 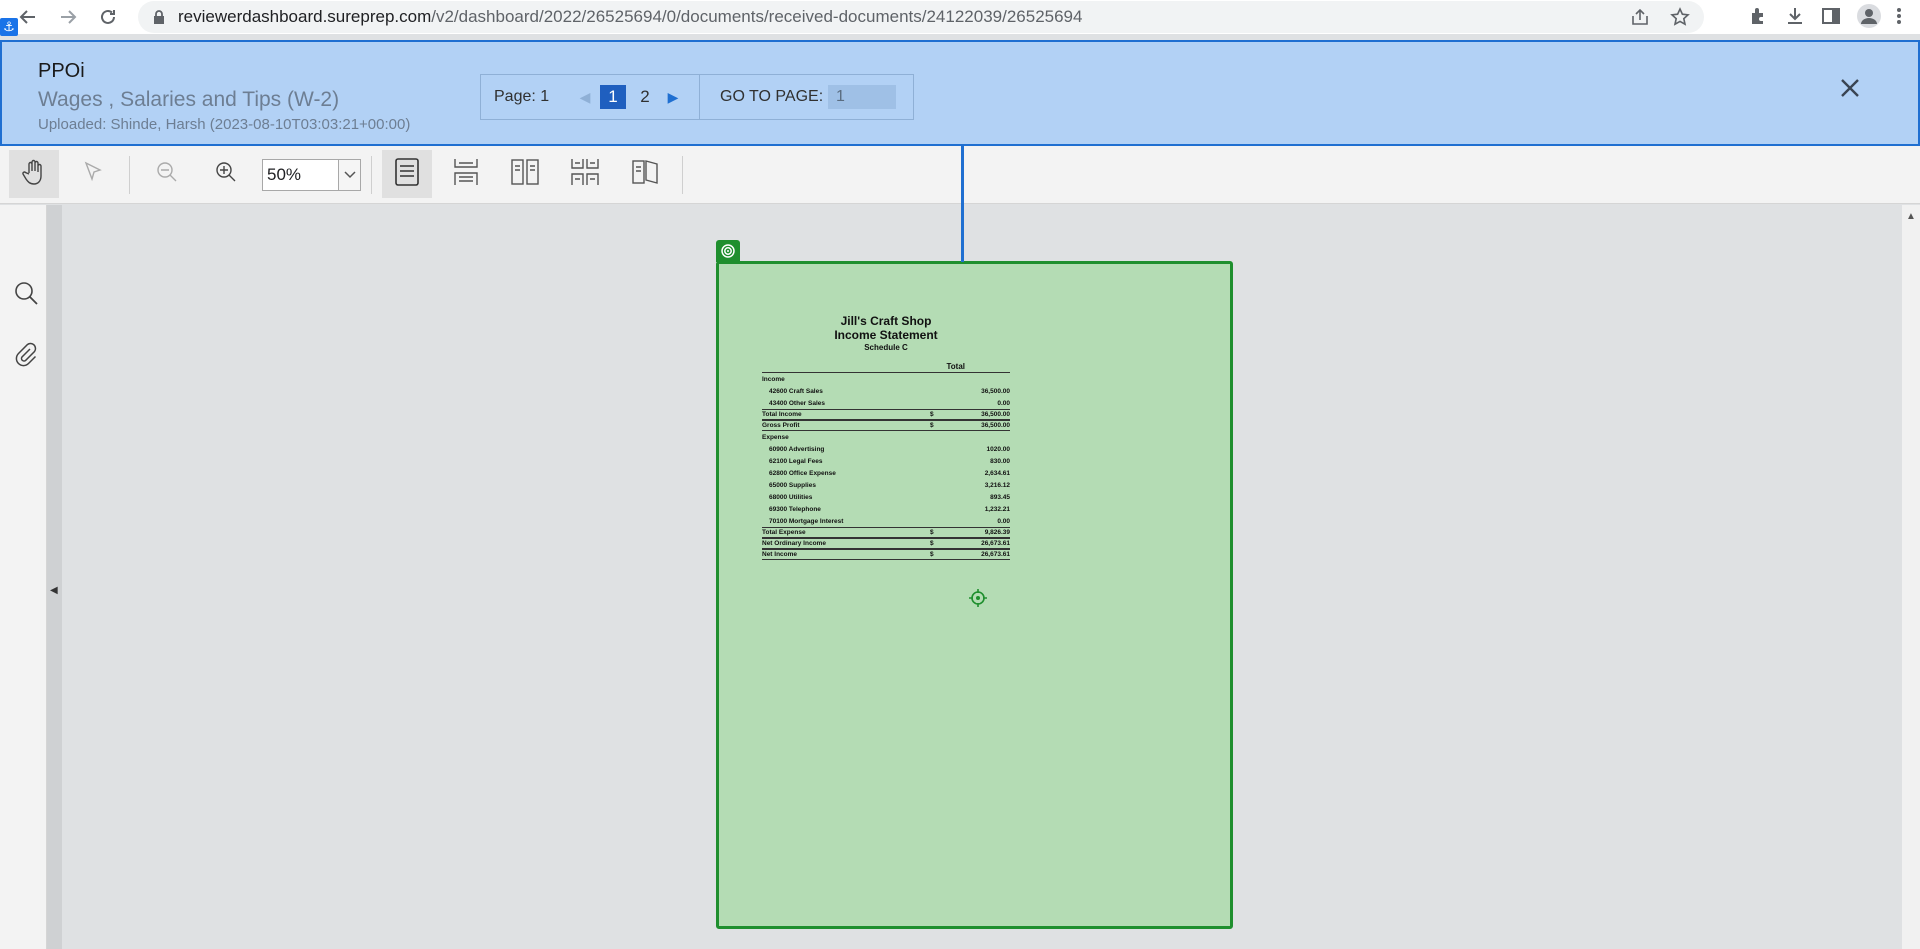 What do you see at coordinates (311, 175) in the screenshot?
I see `zoom-select: 50%` at bounding box center [311, 175].